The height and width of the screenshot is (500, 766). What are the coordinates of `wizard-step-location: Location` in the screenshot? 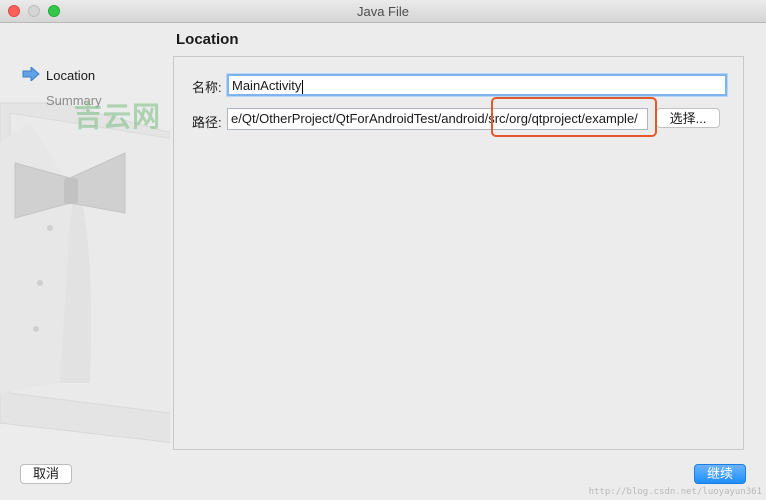 It's located at (71, 75).